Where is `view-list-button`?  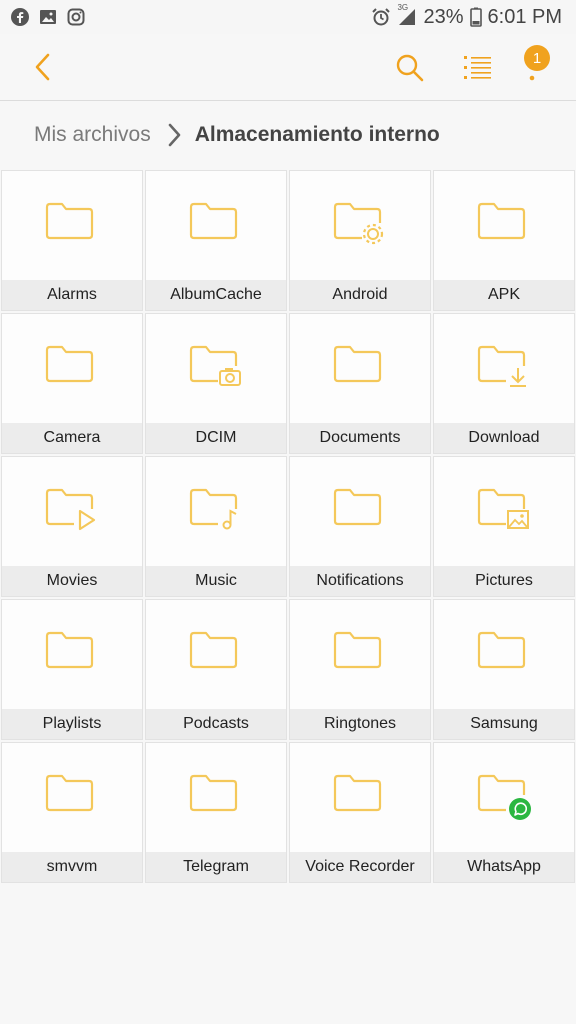 view-list-button is located at coordinates (478, 68).